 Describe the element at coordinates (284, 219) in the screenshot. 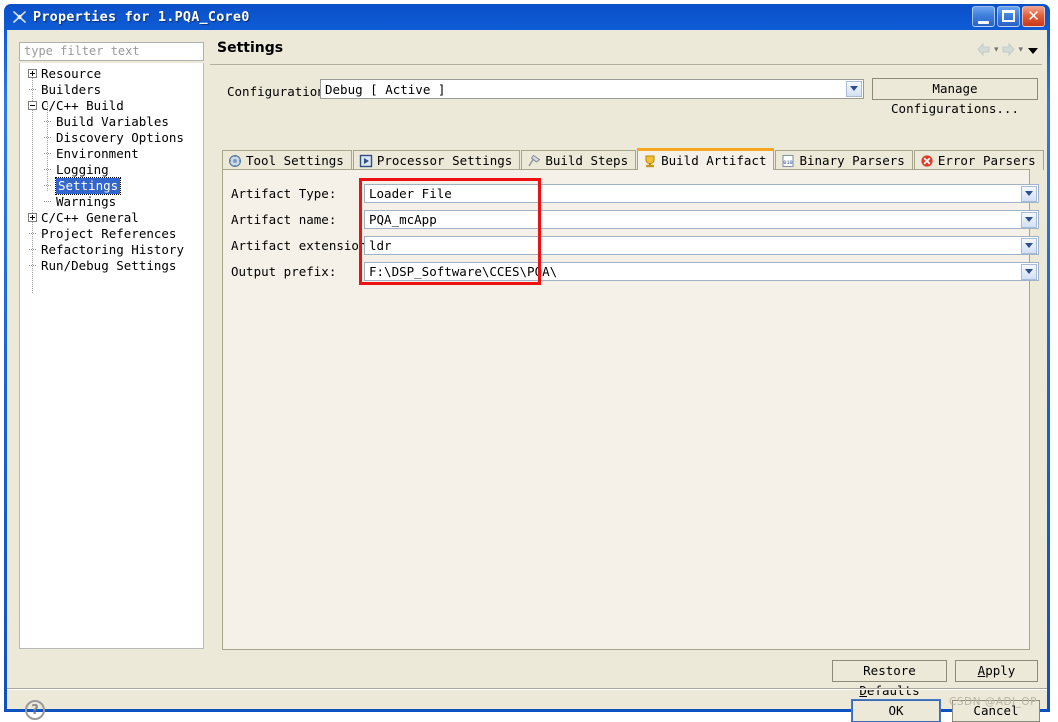

I see `field-label: Artifact name:` at that location.